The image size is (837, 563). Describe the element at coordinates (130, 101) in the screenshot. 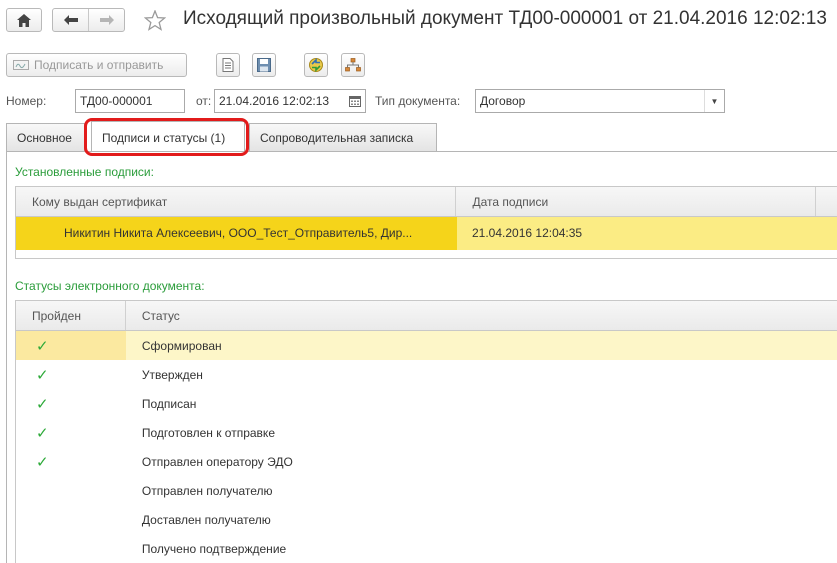

I see `number-field: ТД00-000001` at that location.